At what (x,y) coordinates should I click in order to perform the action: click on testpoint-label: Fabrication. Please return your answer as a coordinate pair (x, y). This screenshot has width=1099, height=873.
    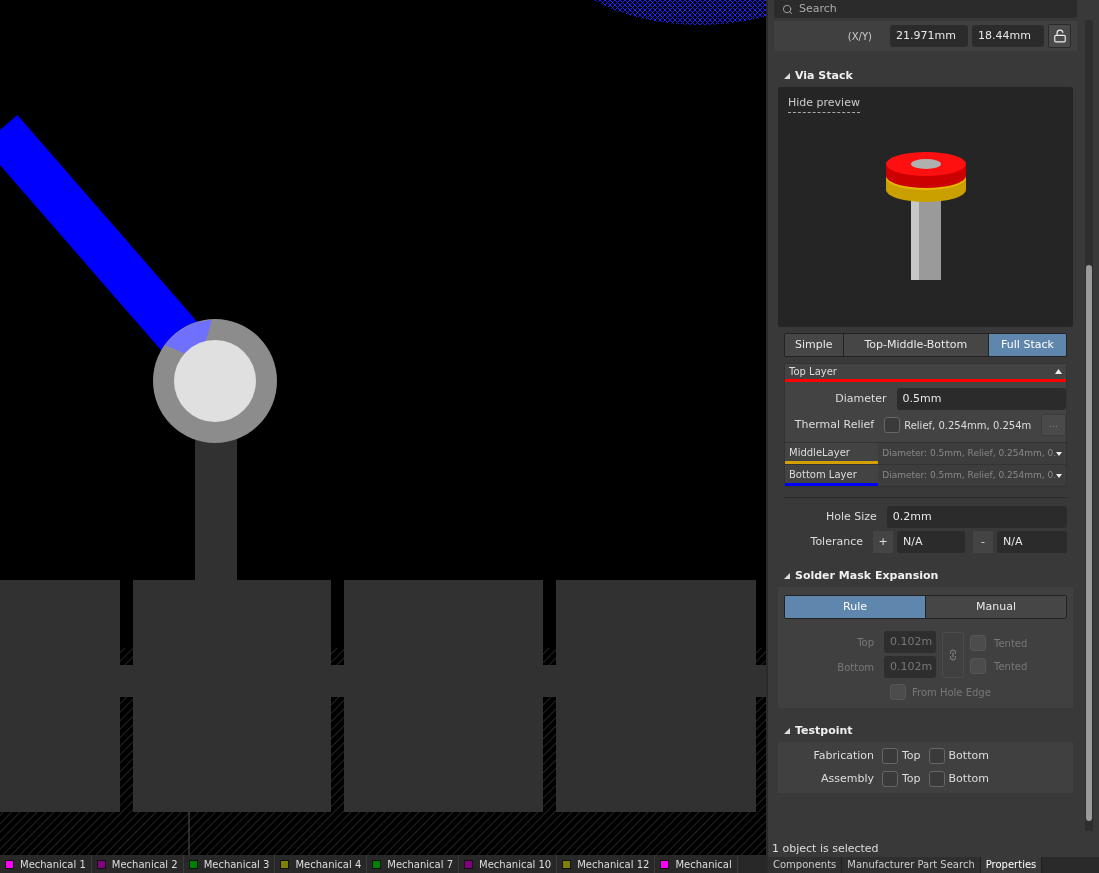
    Looking at the image, I should click on (843, 756).